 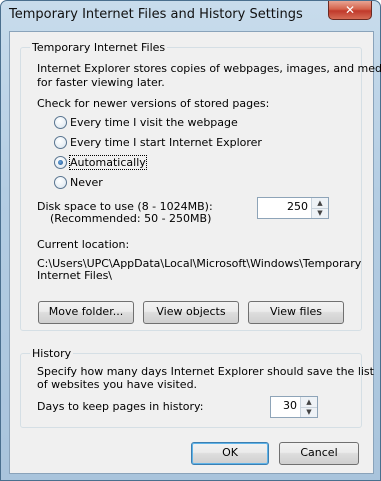 I want to click on history-group-label: History, so click(x=52, y=353).